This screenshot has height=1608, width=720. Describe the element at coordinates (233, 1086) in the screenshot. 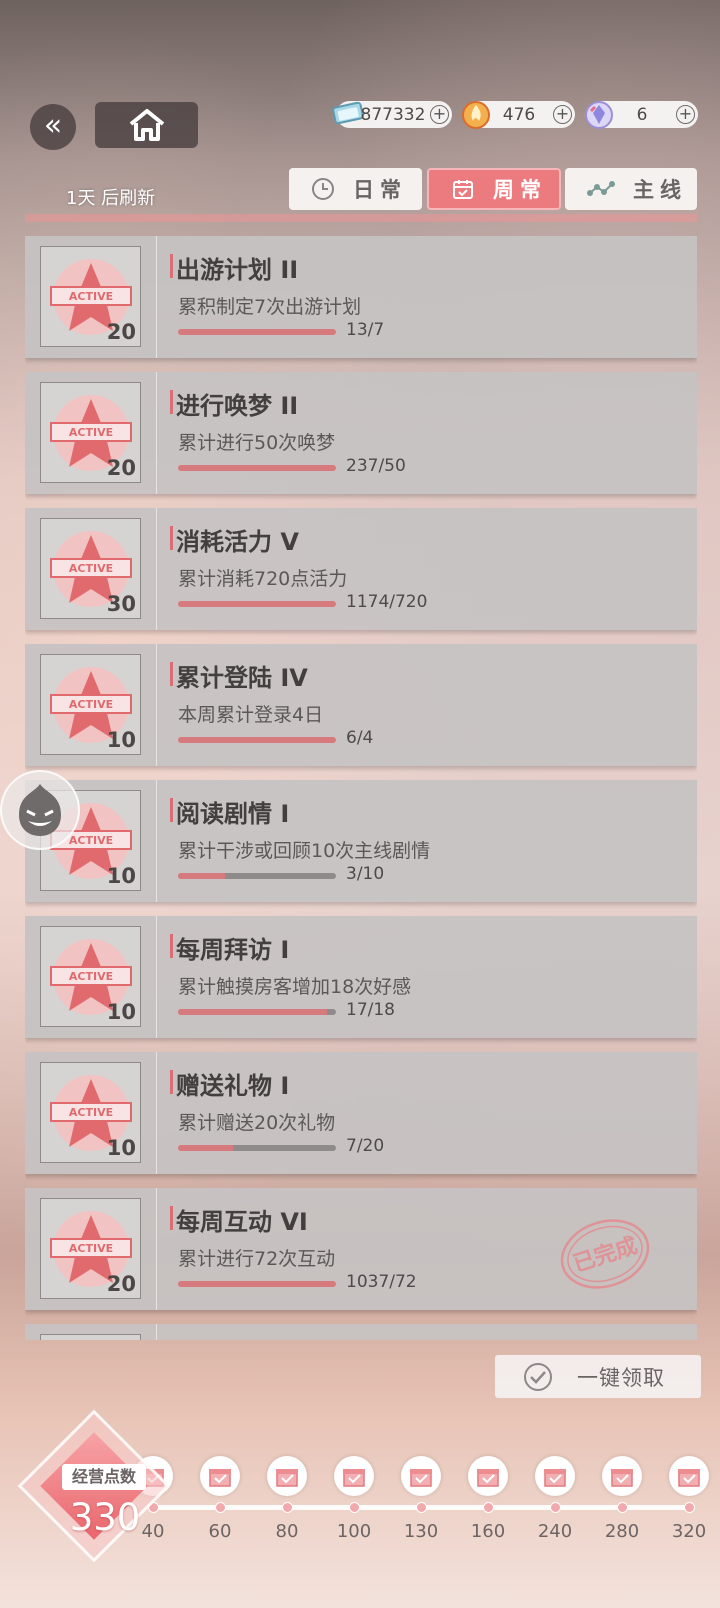

I see `quest-title: 赠送礼物 I` at that location.